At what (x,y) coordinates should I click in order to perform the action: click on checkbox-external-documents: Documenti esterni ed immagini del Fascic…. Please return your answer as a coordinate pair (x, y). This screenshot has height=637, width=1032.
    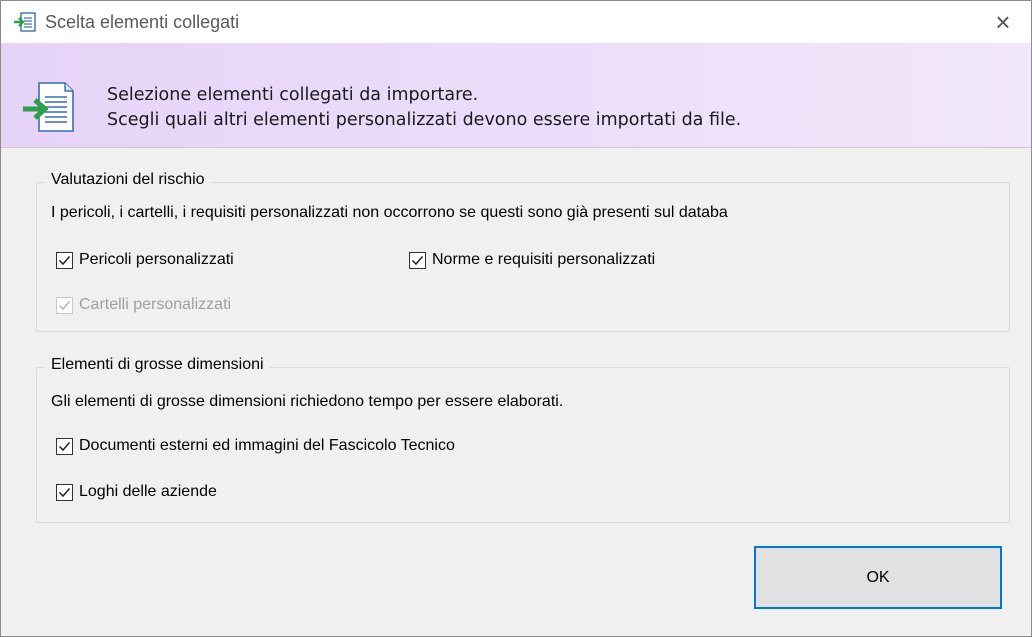
    Looking at the image, I should click on (255, 446).